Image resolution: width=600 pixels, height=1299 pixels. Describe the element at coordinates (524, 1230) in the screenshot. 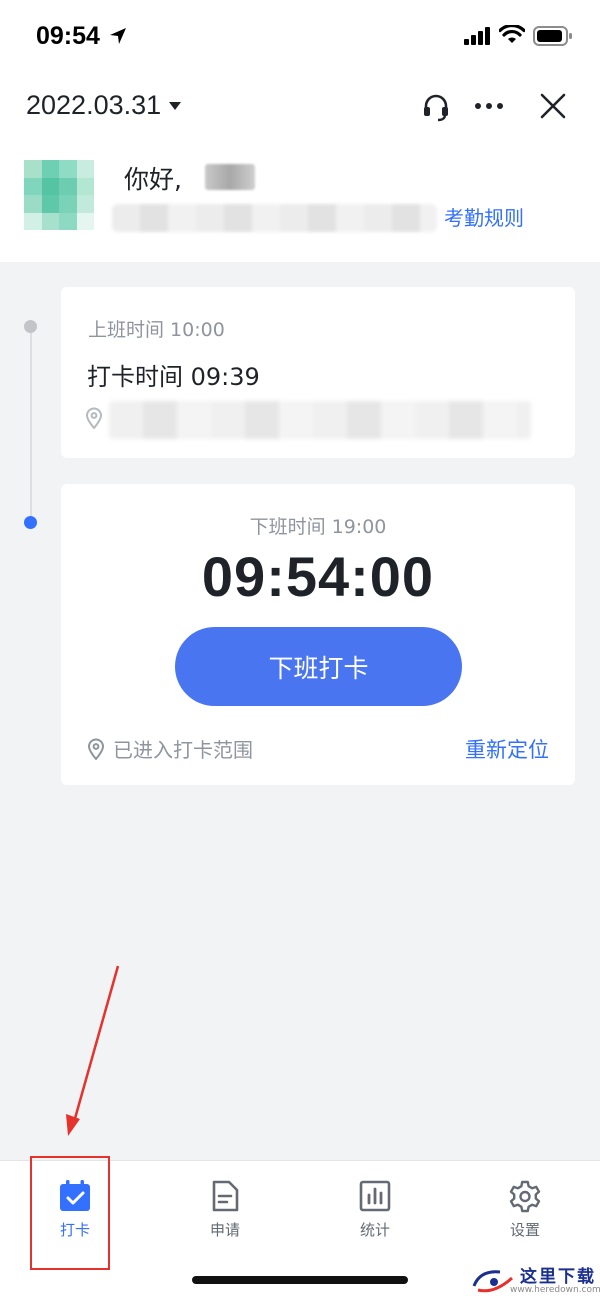

I see `nav-label-settings: 设置` at that location.